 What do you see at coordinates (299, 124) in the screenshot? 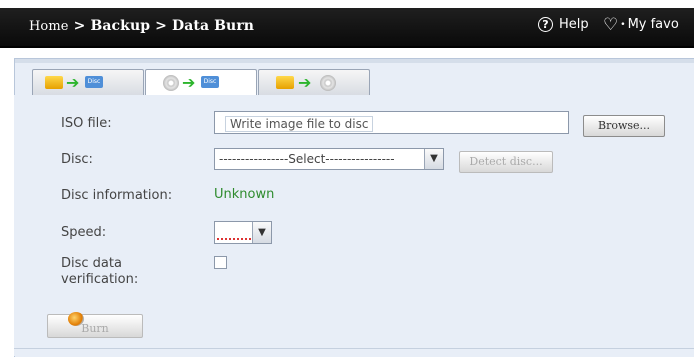
I see `iso-file-placeholder: Write image file to disc` at bounding box center [299, 124].